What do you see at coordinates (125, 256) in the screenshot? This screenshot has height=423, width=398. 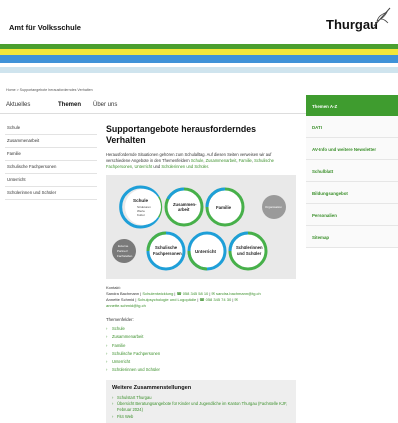 I see `diagram-label-extern-3: Fachstellen` at bounding box center [125, 256].